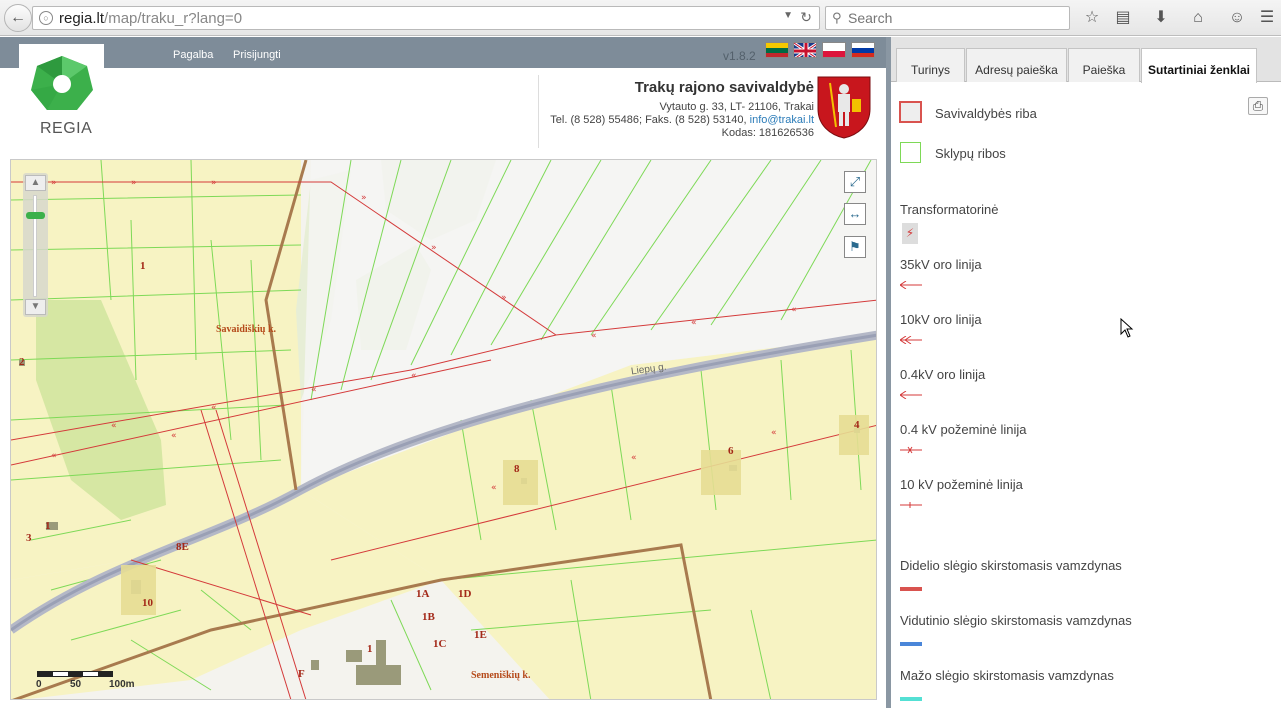 Image resolution: width=1281 pixels, height=708 pixels. Describe the element at coordinates (246, 329) in the screenshot. I see `village-label: Savaidiškių k.` at that location.